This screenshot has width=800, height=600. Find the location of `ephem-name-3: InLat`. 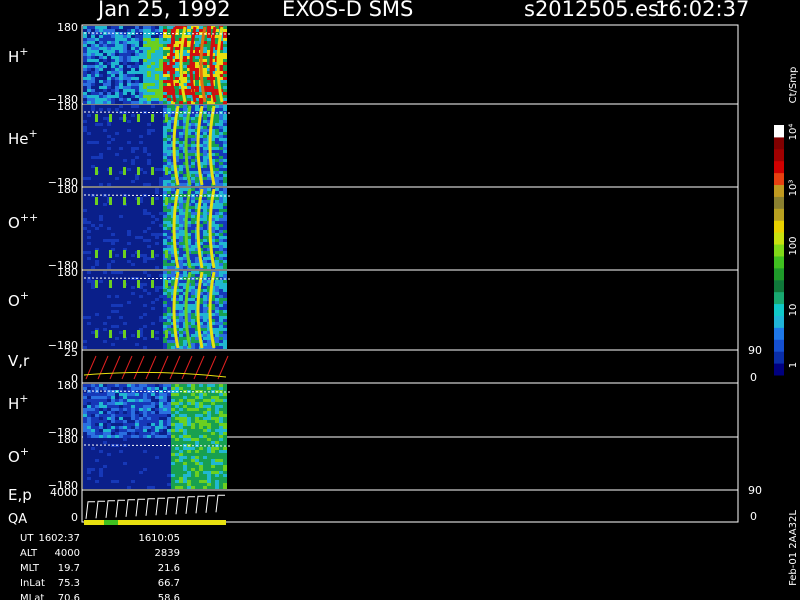

ephem-name-3: InLat is located at coordinates (32, 583).